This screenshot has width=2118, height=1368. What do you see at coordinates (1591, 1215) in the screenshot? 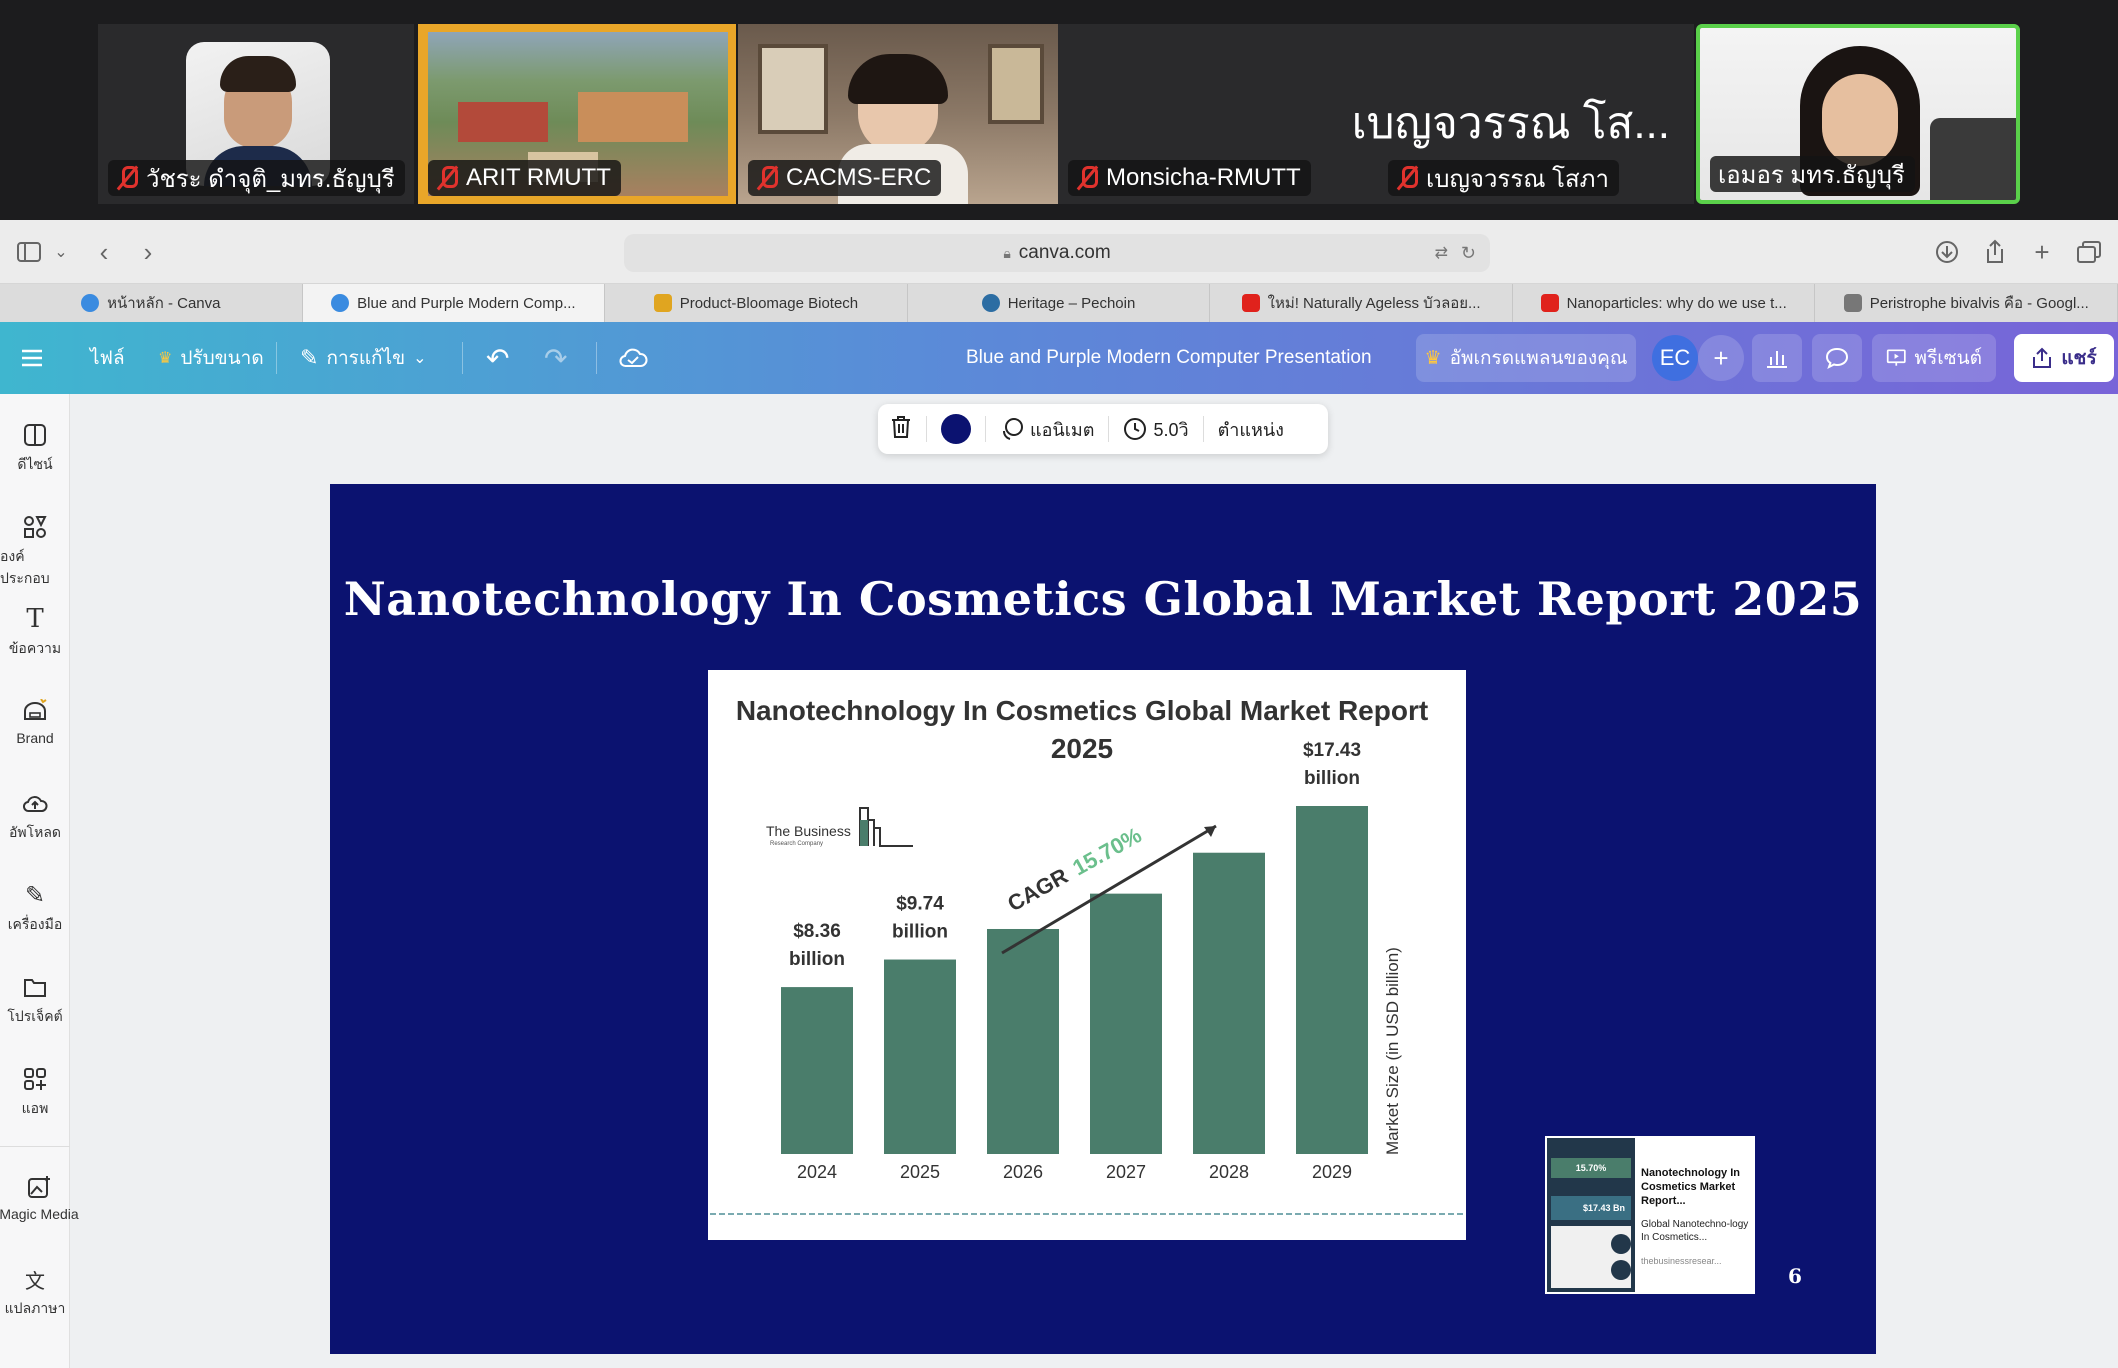
I see `thumbnail-left-panel: 15.70% $17.43 Bn` at bounding box center [1591, 1215].